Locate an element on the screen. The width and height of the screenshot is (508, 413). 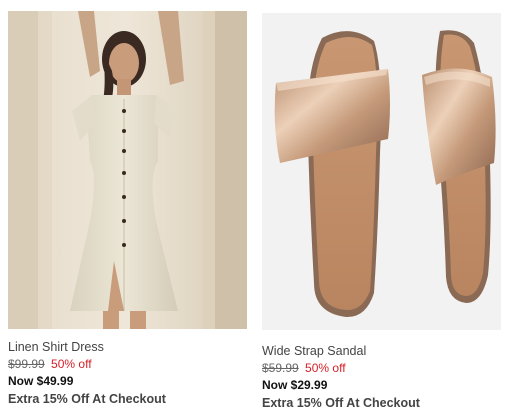
sale-price: Now $49.99 is located at coordinates (41, 381).